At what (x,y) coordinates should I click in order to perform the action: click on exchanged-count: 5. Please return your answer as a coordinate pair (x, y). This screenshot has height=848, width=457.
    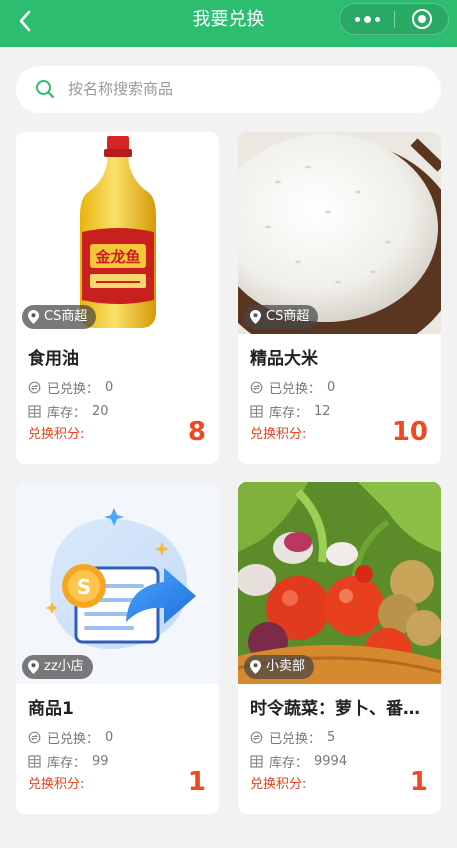
    Looking at the image, I should click on (331, 737).